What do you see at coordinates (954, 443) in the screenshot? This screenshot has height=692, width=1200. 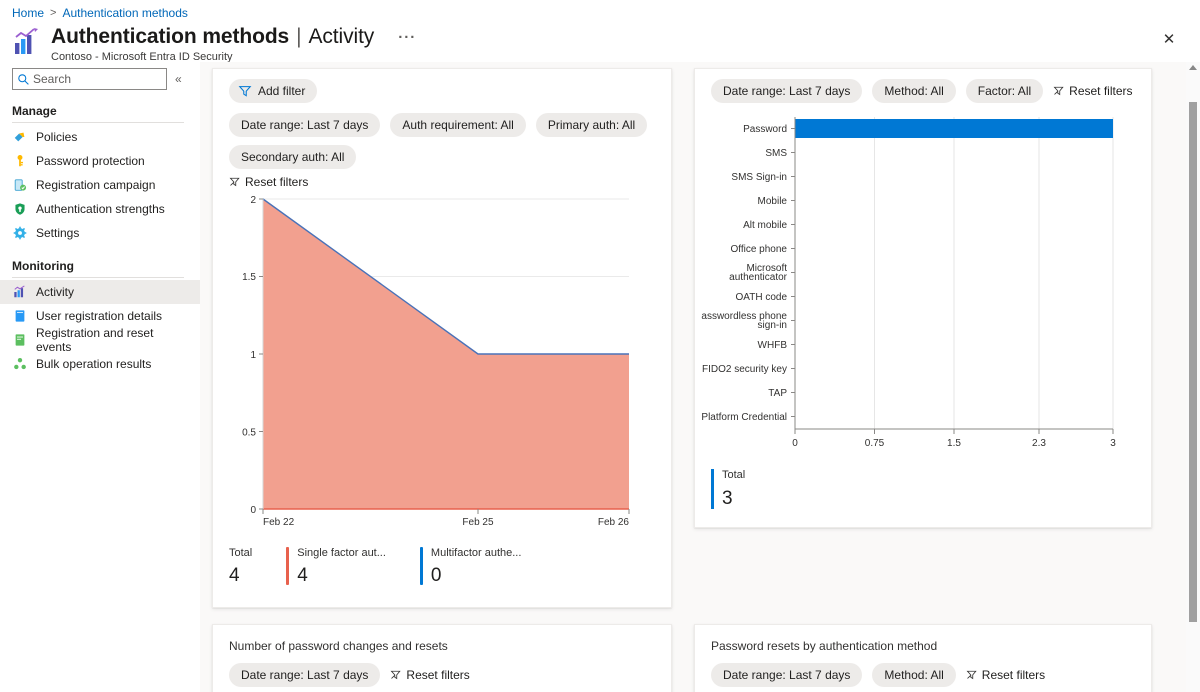 I see `bar-x-tick-2: 1.5` at bounding box center [954, 443].